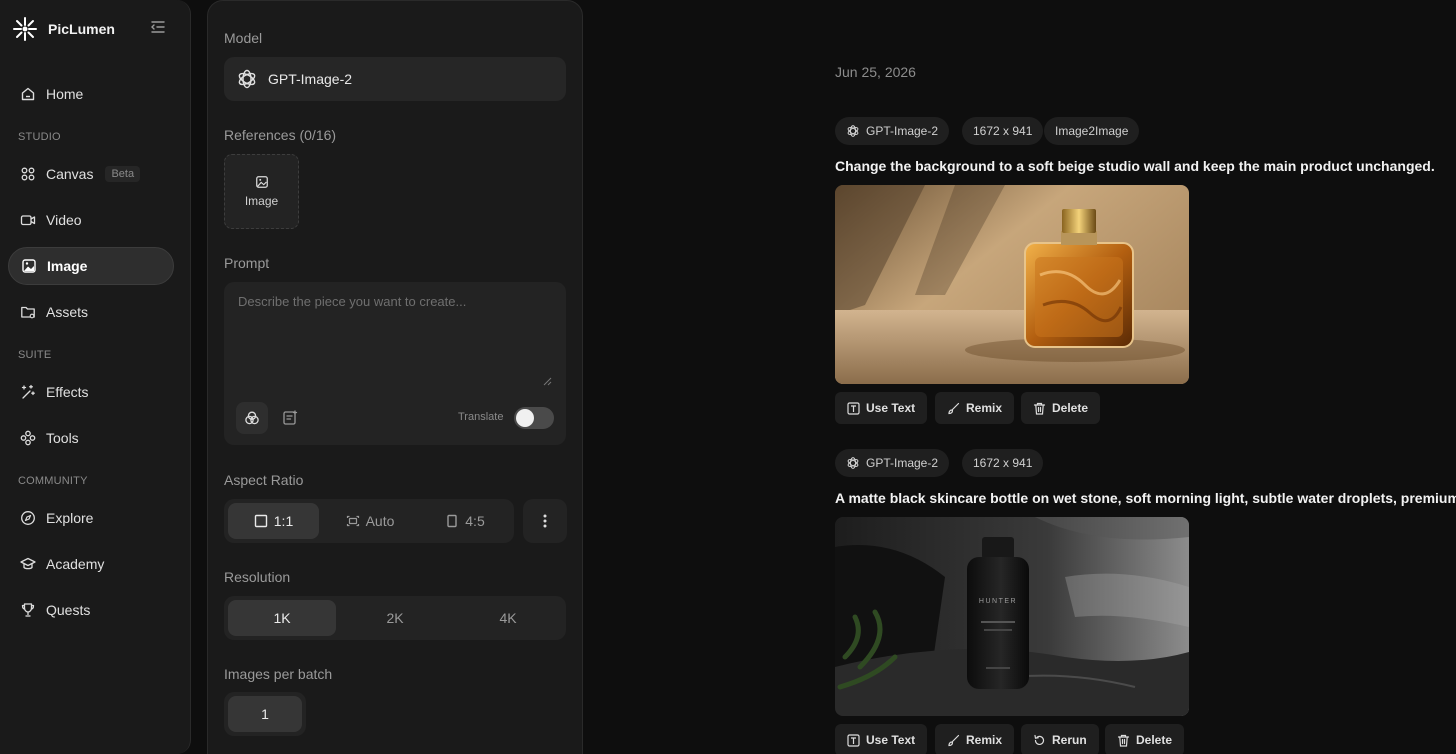 Image resolution: width=1456 pixels, height=754 pixels. Describe the element at coordinates (39, 137) in the screenshot. I see `section-label-studio: STUDIO` at that location.